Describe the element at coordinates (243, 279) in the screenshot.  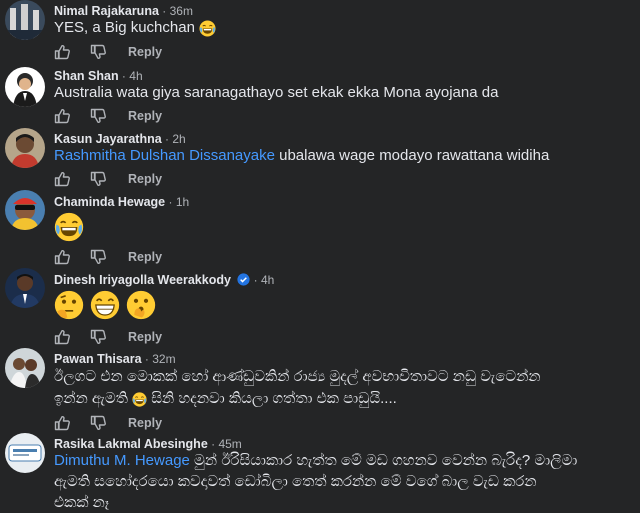
I see `verified-badge-icon` at that location.